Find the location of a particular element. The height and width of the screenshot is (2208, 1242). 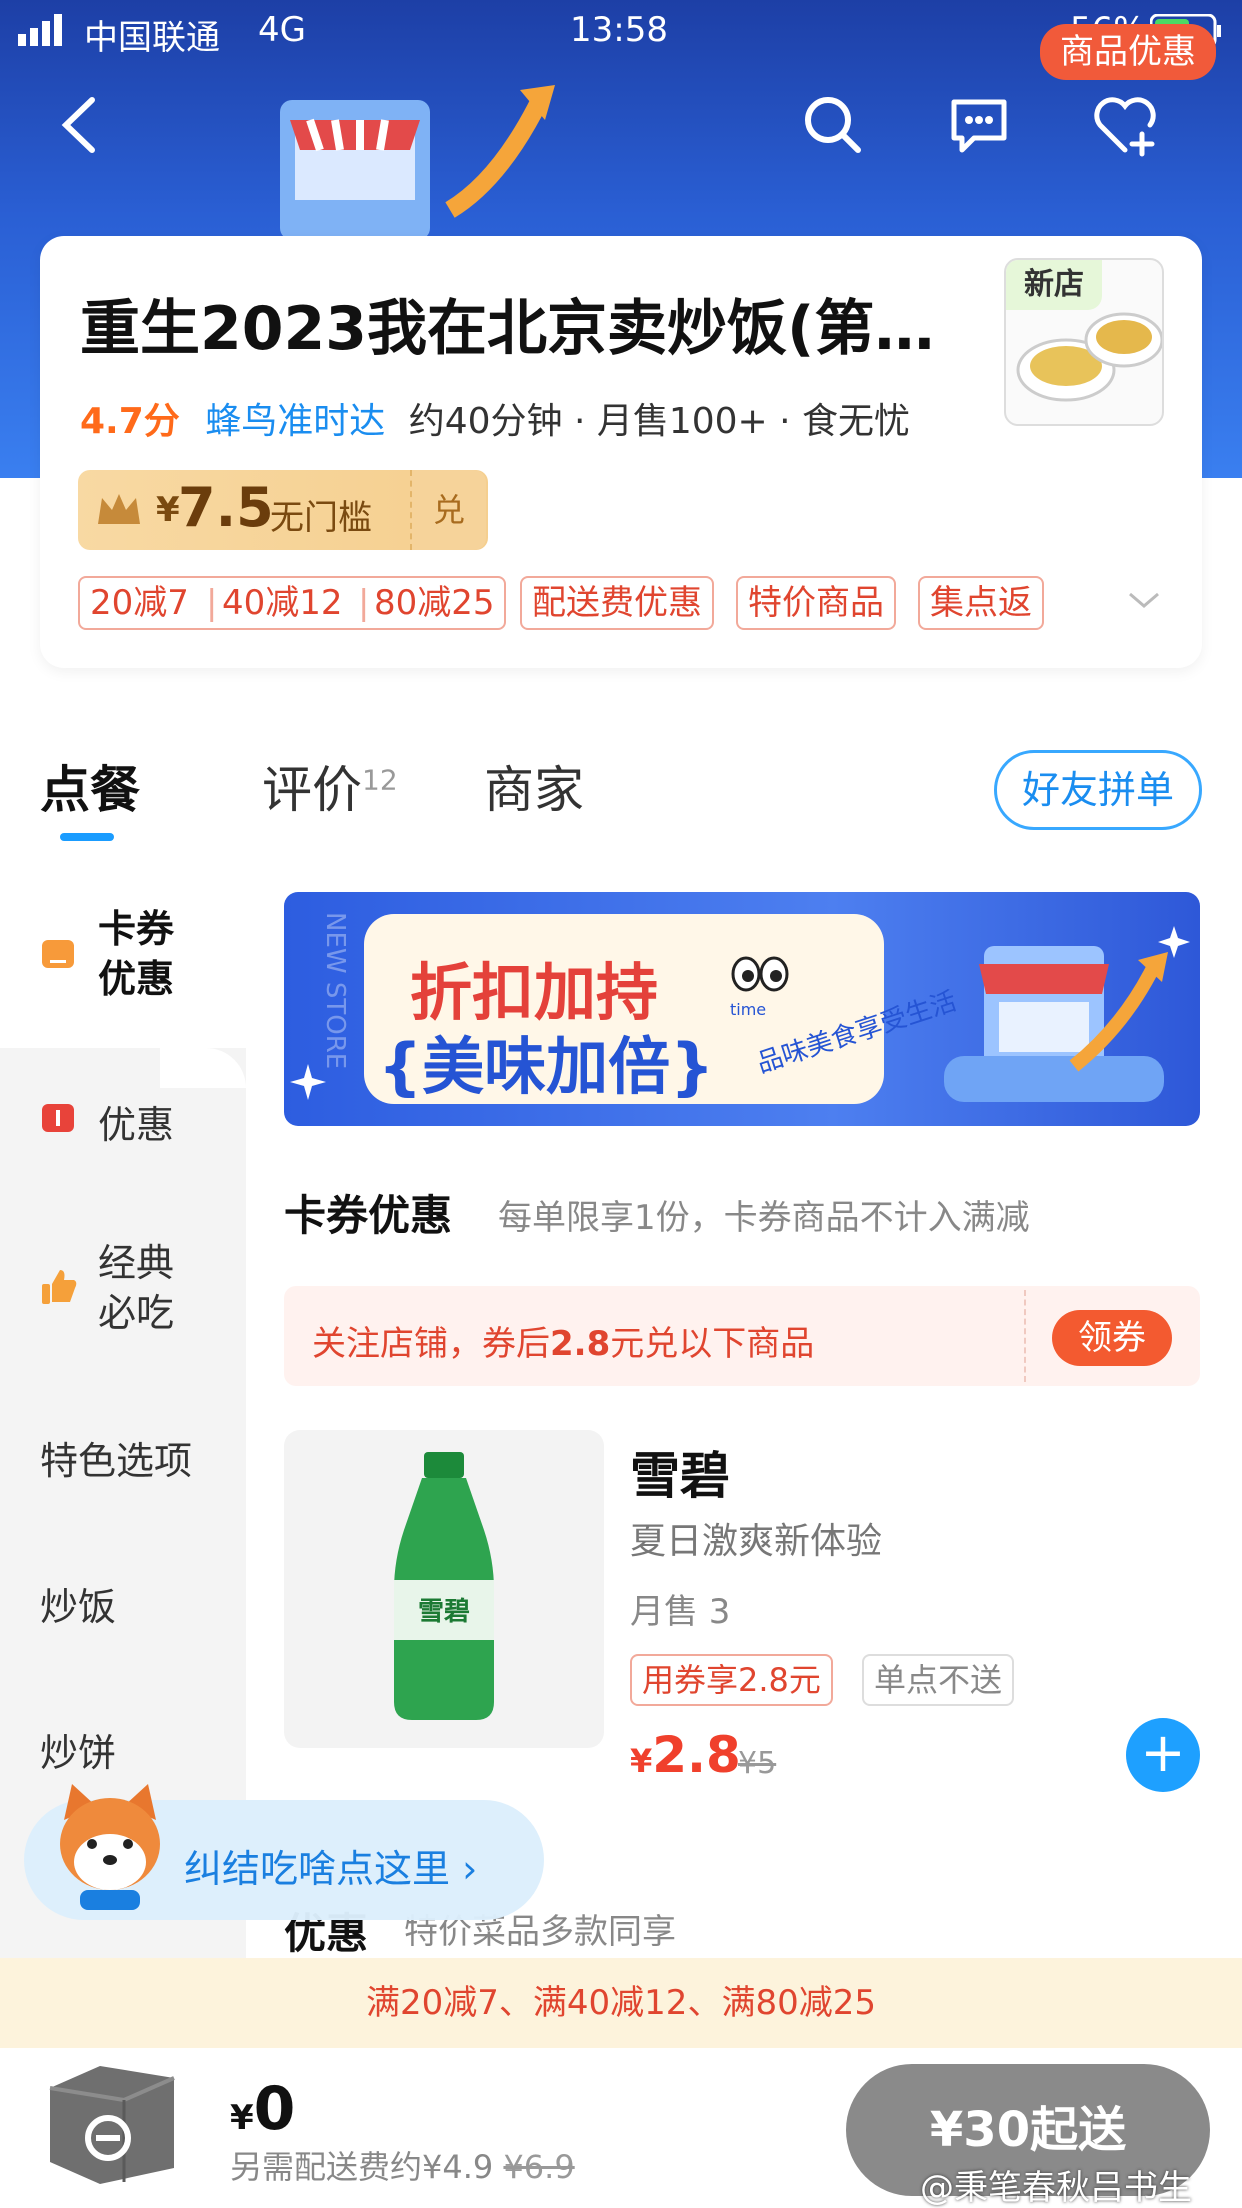

product-discount-badge: 商品优惠 is located at coordinates (1128, 52).